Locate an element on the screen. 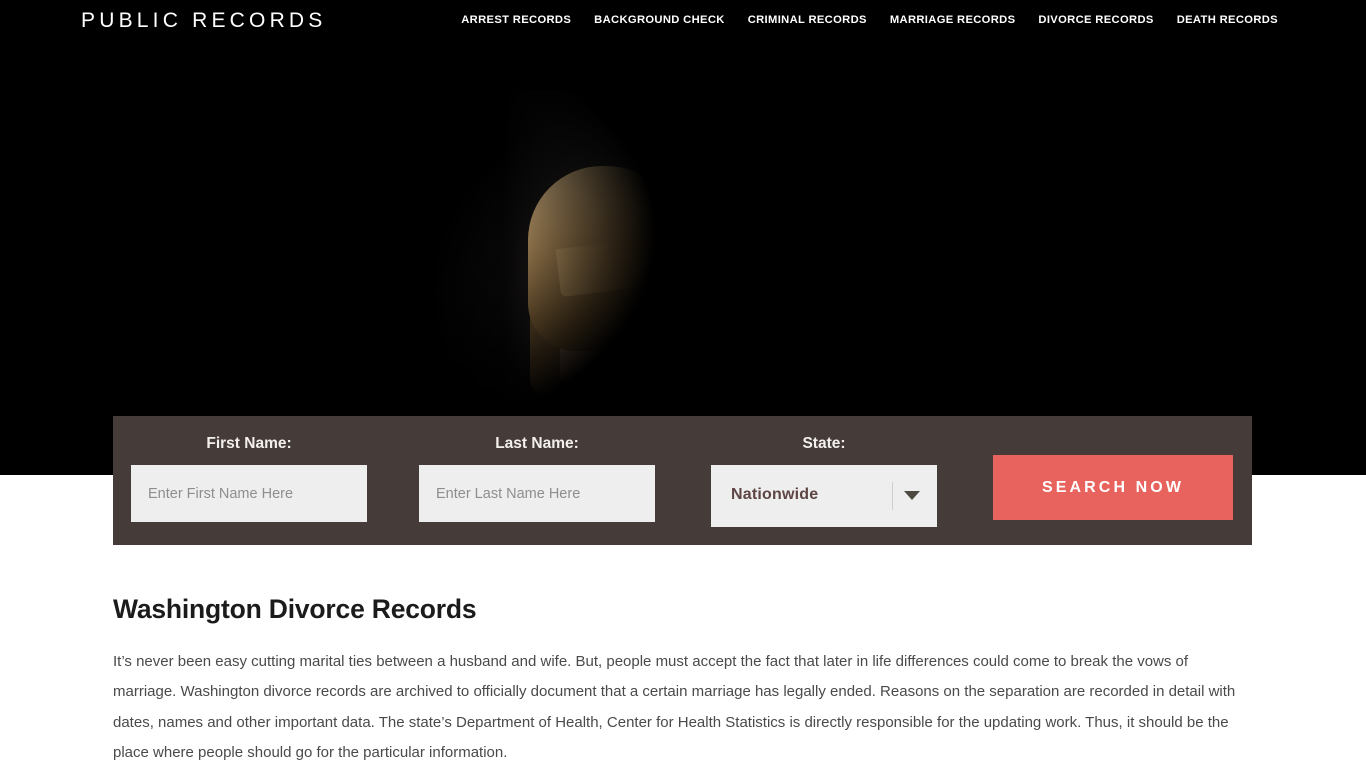 Image resolution: width=1366 pixels, height=769 pixels. woman-earring is located at coordinates (739, 384).